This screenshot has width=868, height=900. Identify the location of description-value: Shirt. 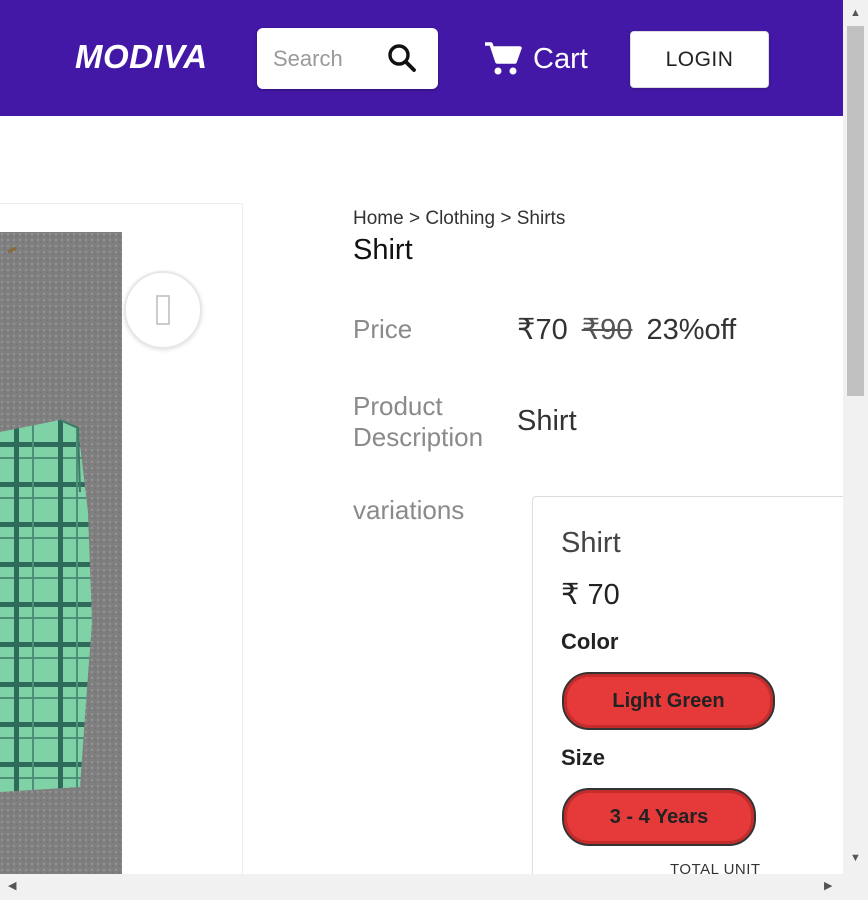
(547, 421).